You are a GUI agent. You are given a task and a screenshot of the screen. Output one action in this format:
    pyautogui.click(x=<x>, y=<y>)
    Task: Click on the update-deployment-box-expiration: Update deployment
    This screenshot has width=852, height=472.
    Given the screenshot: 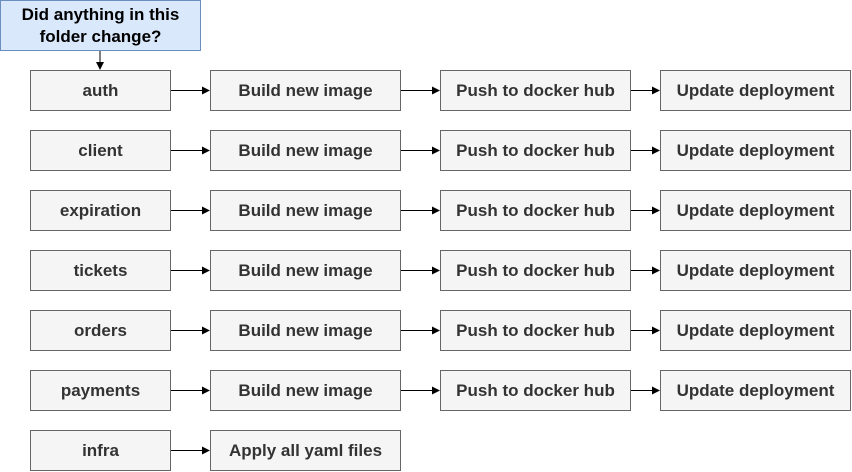 What is the action you would take?
    pyautogui.click(x=755, y=210)
    